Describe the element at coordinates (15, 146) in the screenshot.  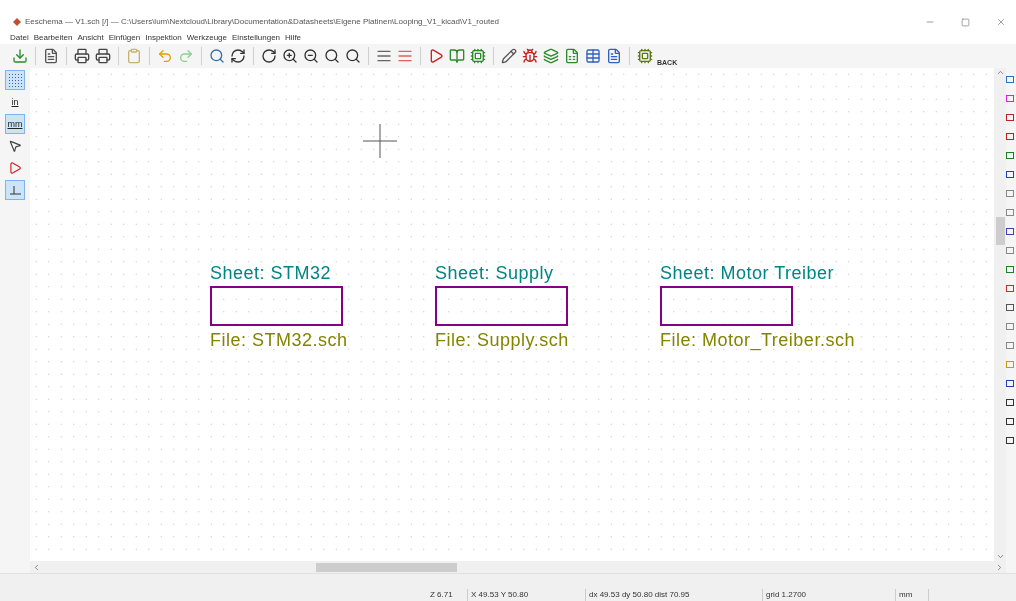
I see `cursor-icon` at that location.